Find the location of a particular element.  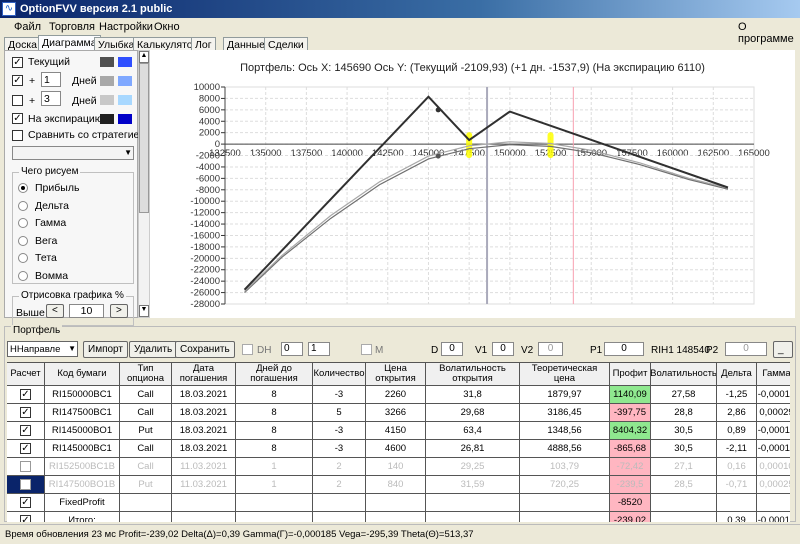

table-cell: RI150000BC1 is located at coordinates (82, 395).